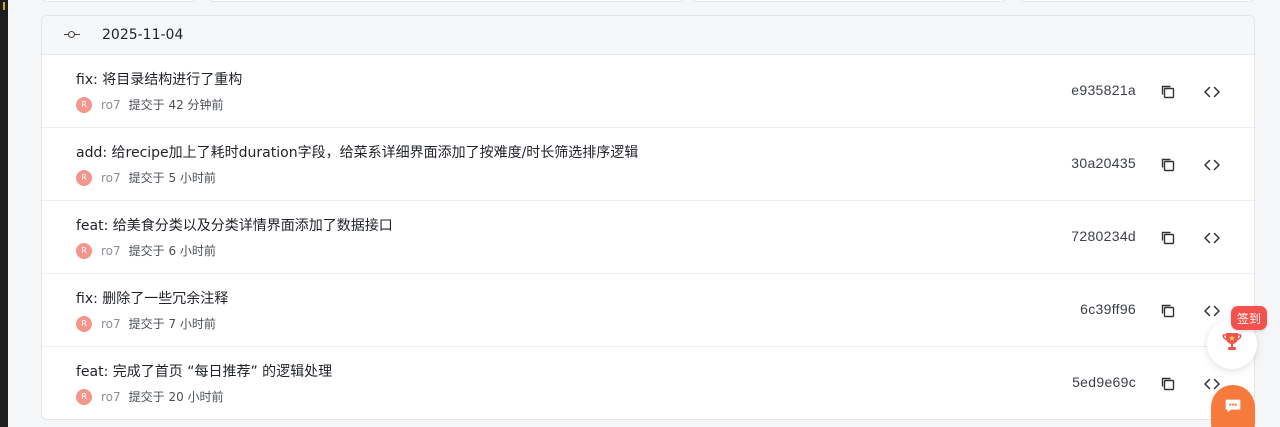 This screenshot has height=427, width=1280. Describe the element at coordinates (172, 324) in the screenshot. I see `commit-time: 提交于 7 小时前` at that location.